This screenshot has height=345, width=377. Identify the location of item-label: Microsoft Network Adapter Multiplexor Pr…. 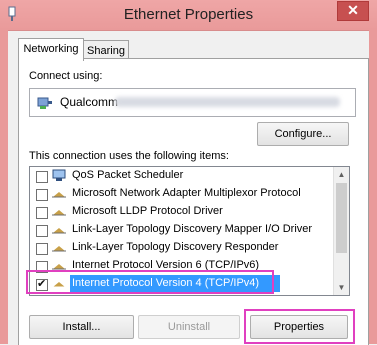
(186, 193).